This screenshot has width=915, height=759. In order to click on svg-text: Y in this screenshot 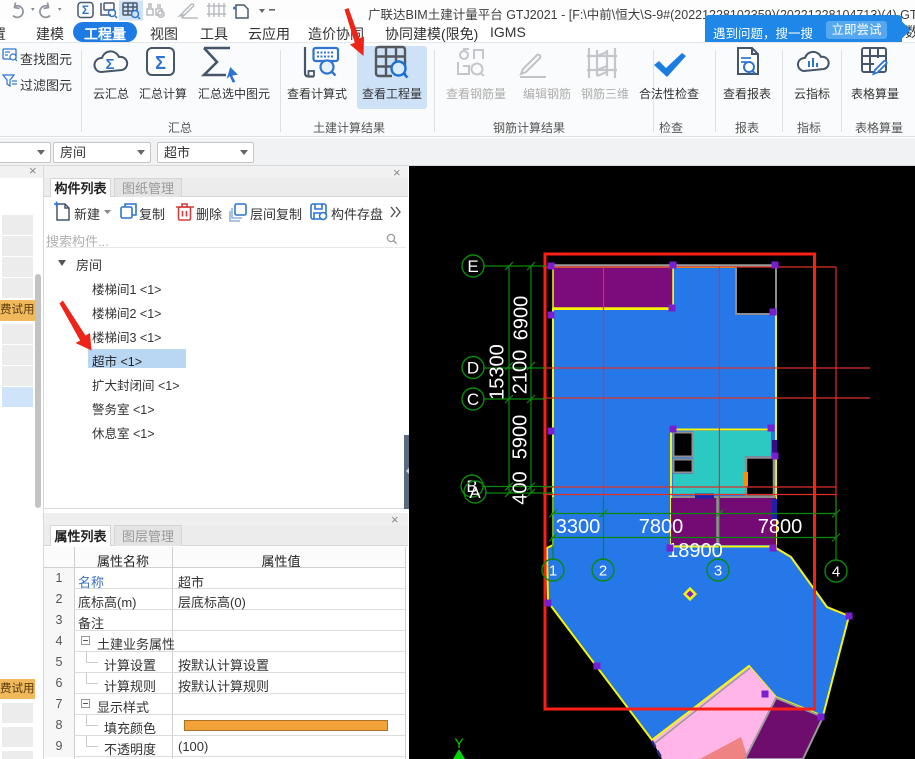, I will do `click(459, 743)`.